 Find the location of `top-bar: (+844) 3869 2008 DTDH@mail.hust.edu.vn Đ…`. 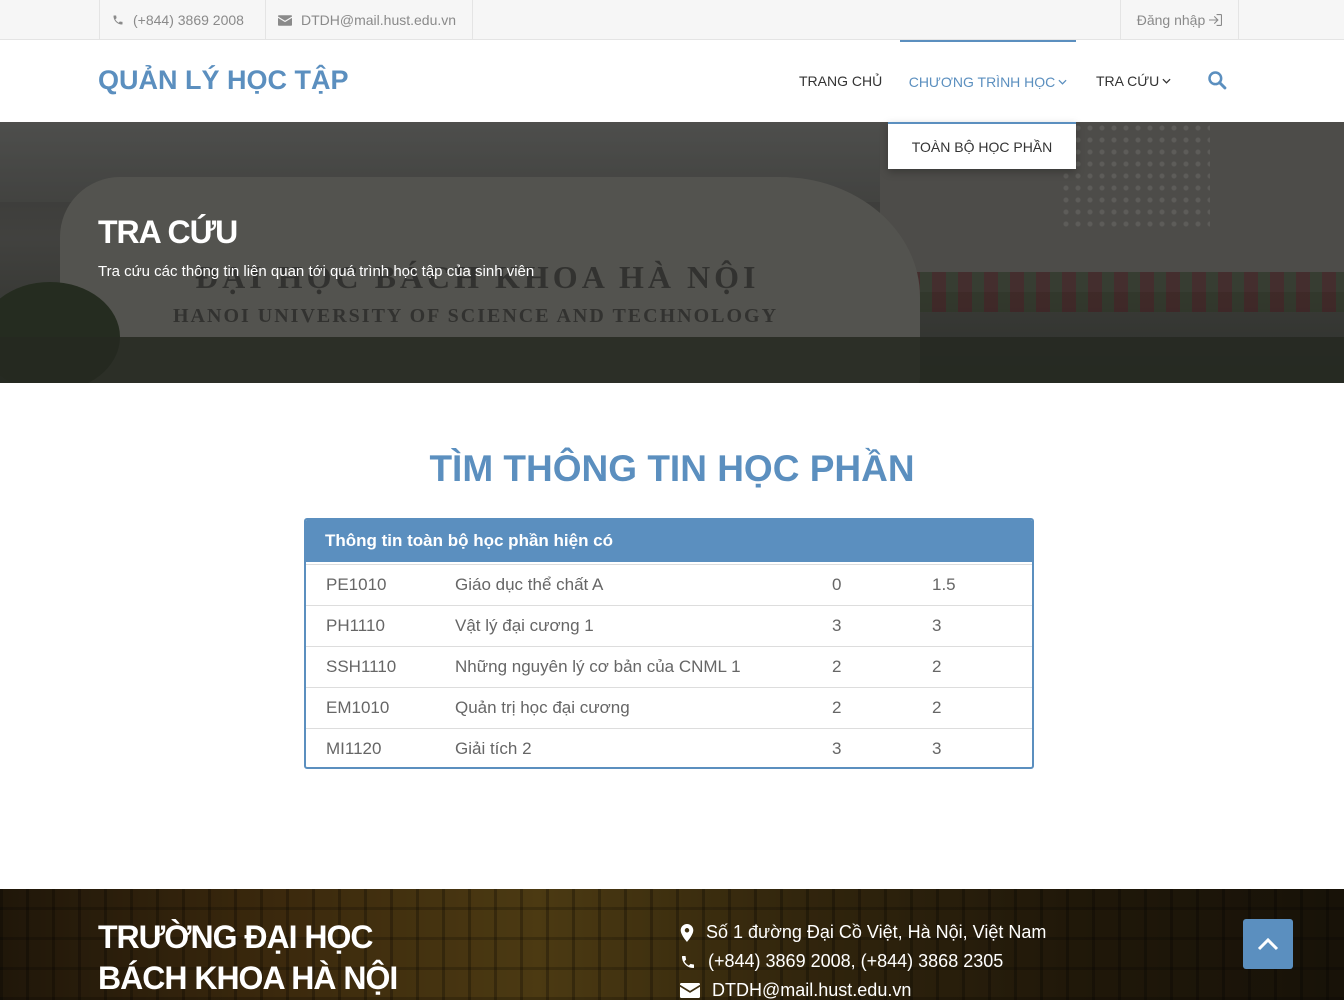

top-bar: (+844) 3869 2008 DTDH@mail.hust.edu.vn Đ… is located at coordinates (672, 20).